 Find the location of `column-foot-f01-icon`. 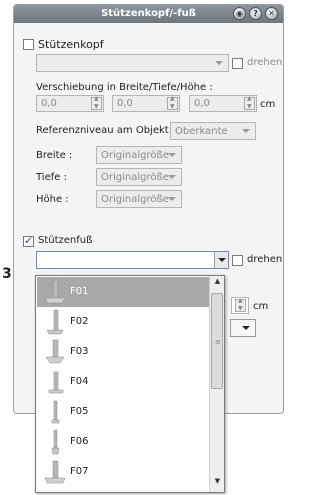

column-foot-f01-icon is located at coordinates (55, 291).